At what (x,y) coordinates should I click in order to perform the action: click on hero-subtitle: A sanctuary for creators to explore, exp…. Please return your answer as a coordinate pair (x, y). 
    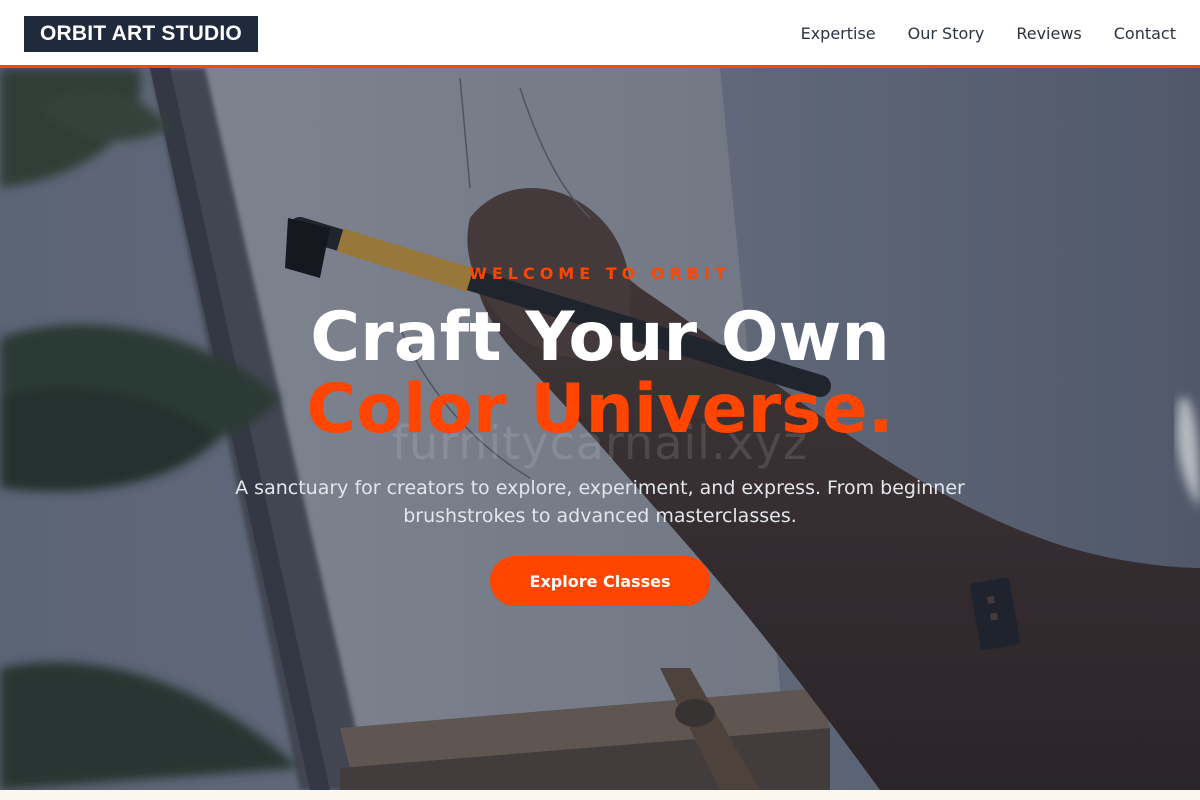
    Looking at the image, I should click on (600, 502).